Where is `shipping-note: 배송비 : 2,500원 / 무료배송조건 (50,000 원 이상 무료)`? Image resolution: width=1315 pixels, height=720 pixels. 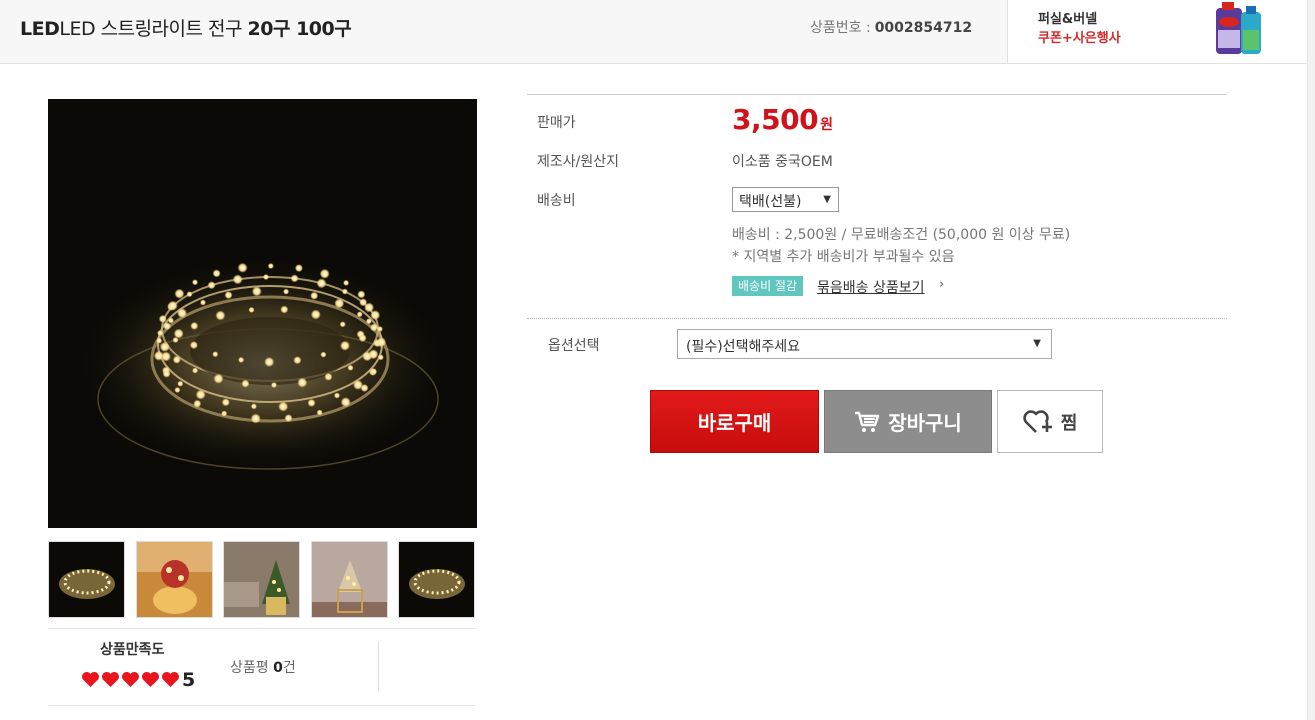
shipping-note: 배송비 : 2,500원 / 무료배송조건 (50,000 원 이상 무료) is located at coordinates (901, 235).